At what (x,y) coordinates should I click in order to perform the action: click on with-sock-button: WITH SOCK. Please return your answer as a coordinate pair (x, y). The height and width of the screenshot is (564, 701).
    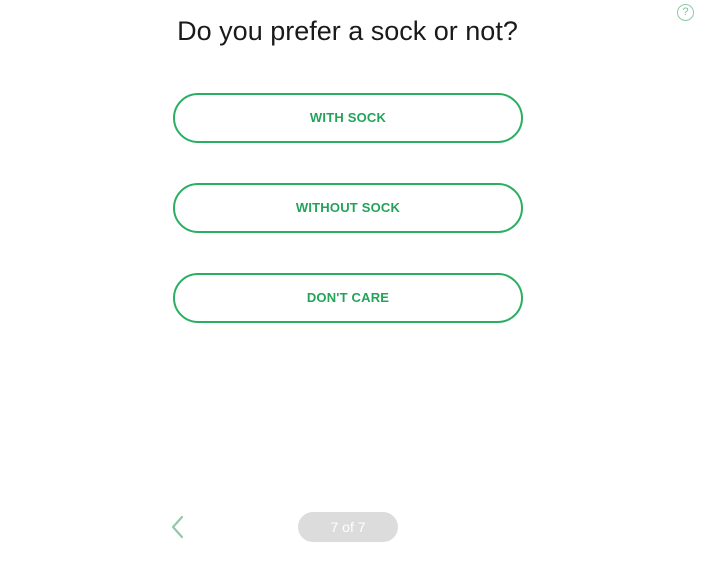
    Looking at the image, I should click on (348, 118).